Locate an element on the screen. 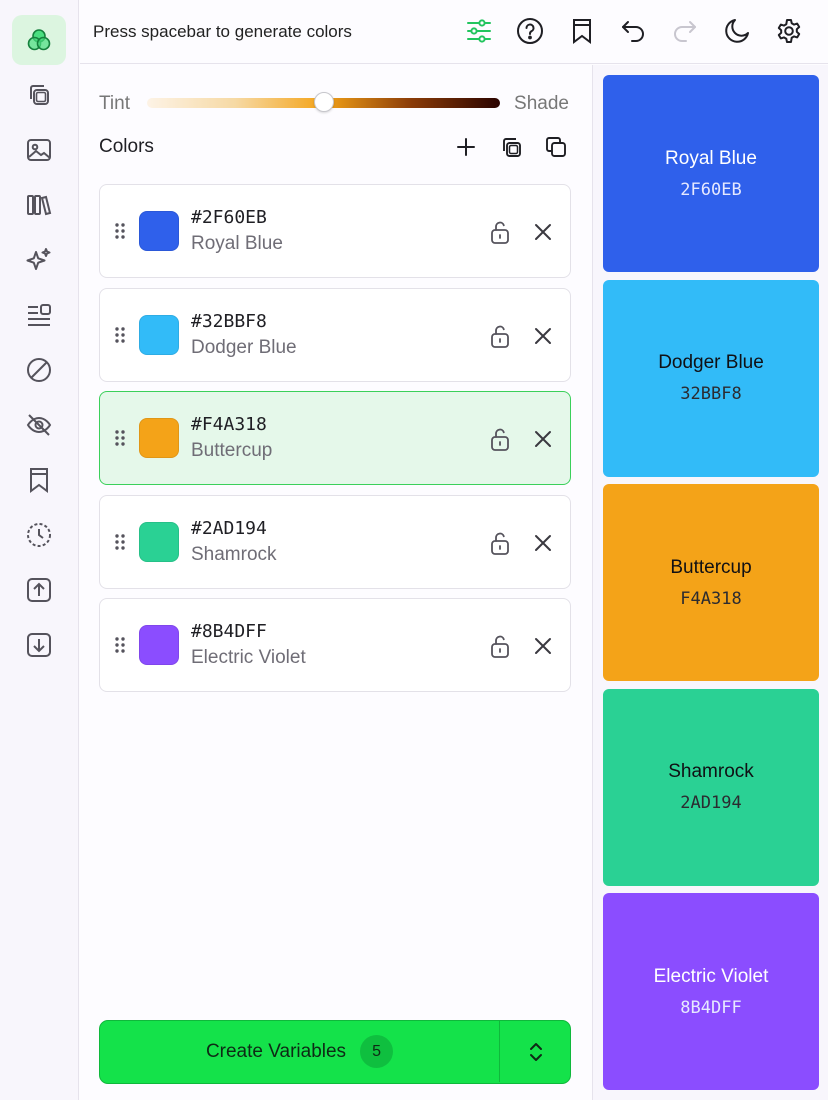  spacebar-hint: Press spacebar to generate colors is located at coordinates (222, 31).